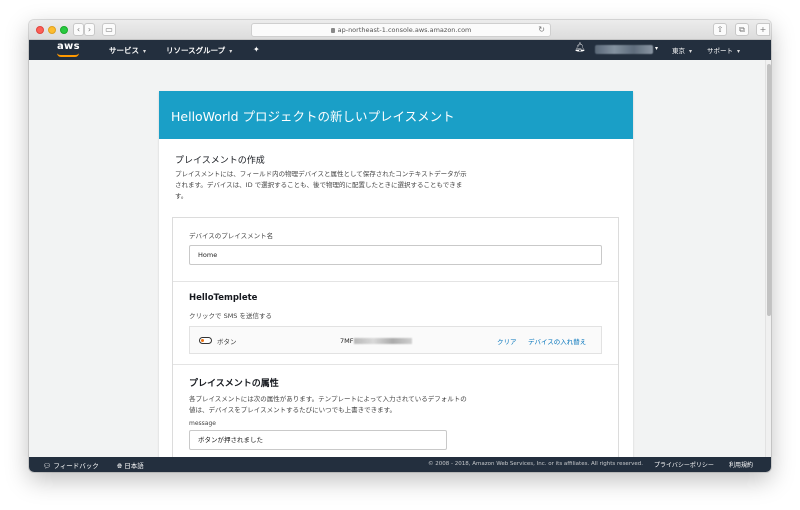  Describe the element at coordinates (507, 341) in the screenshot. I see `clear-link: クリア` at that location.